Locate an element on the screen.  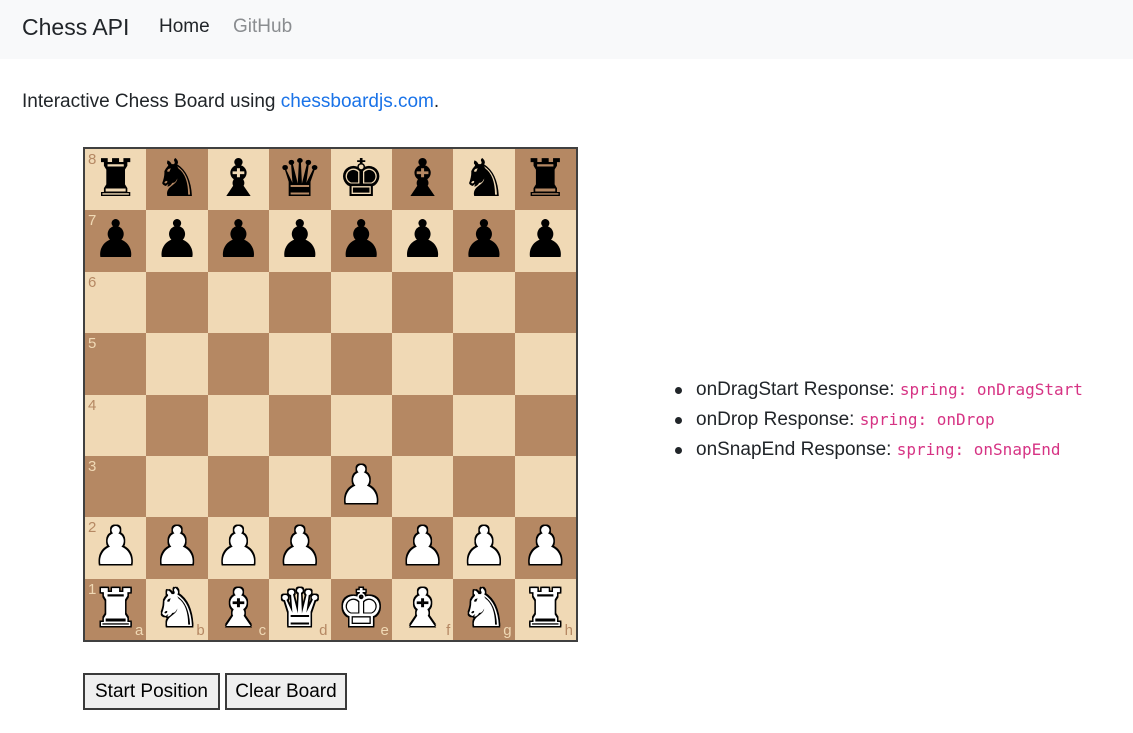
square-h3 is located at coordinates (545, 486).